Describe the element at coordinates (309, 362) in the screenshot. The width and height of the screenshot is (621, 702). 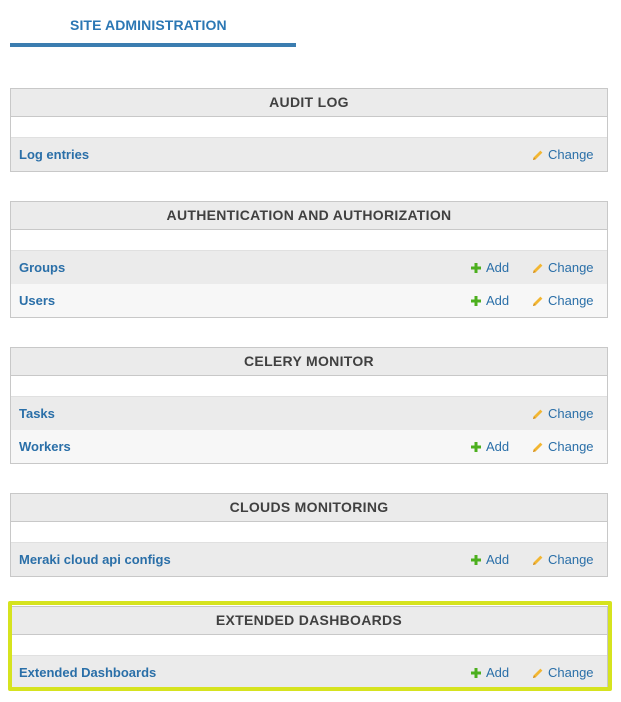
I see `module-header: CELERY MONITOR` at that location.